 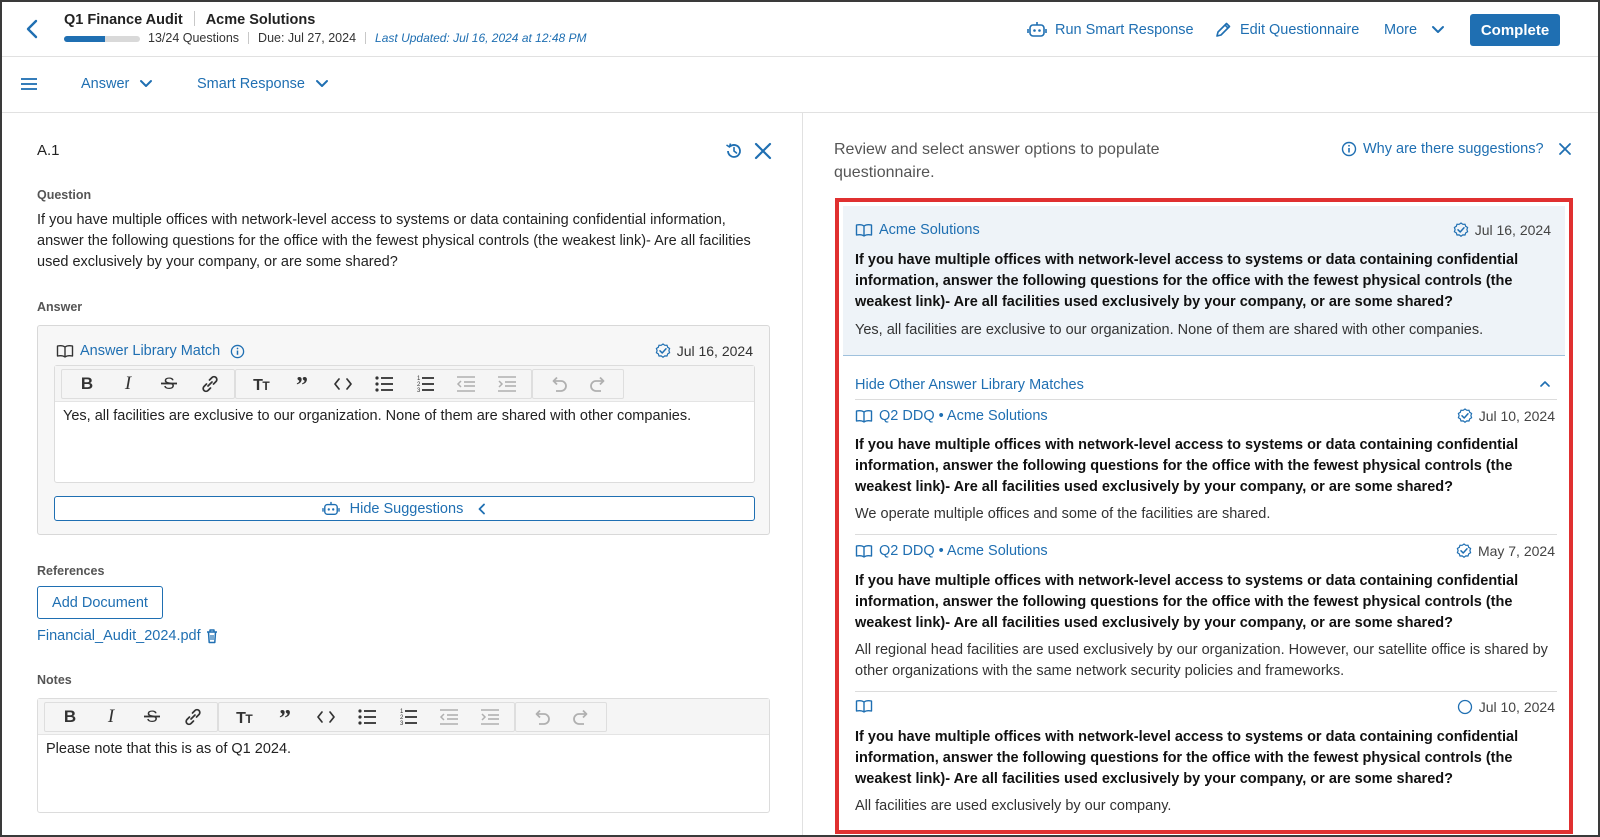 What do you see at coordinates (1456, 149) in the screenshot?
I see `why-suggestions-link: Why are there suggestions?` at bounding box center [1456, 149].